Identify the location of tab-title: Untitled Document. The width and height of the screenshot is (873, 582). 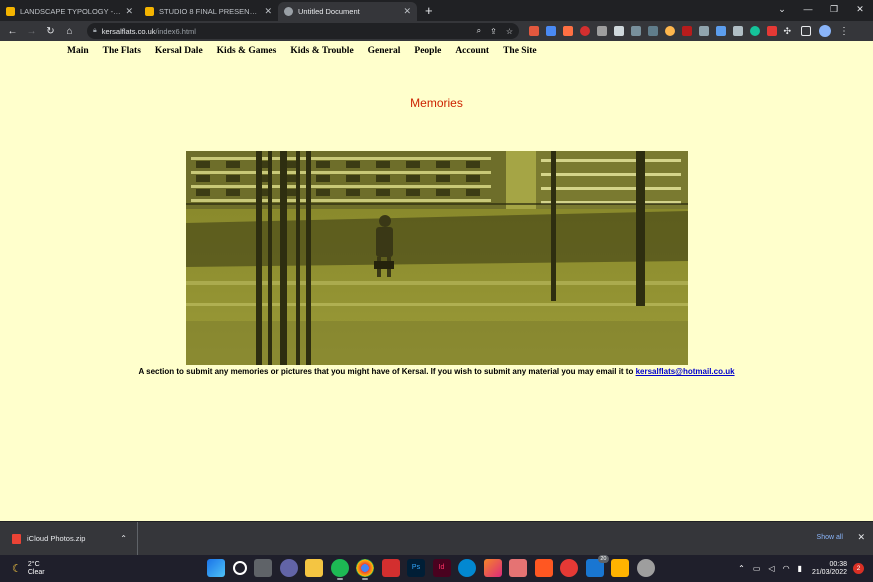
(329, 11).